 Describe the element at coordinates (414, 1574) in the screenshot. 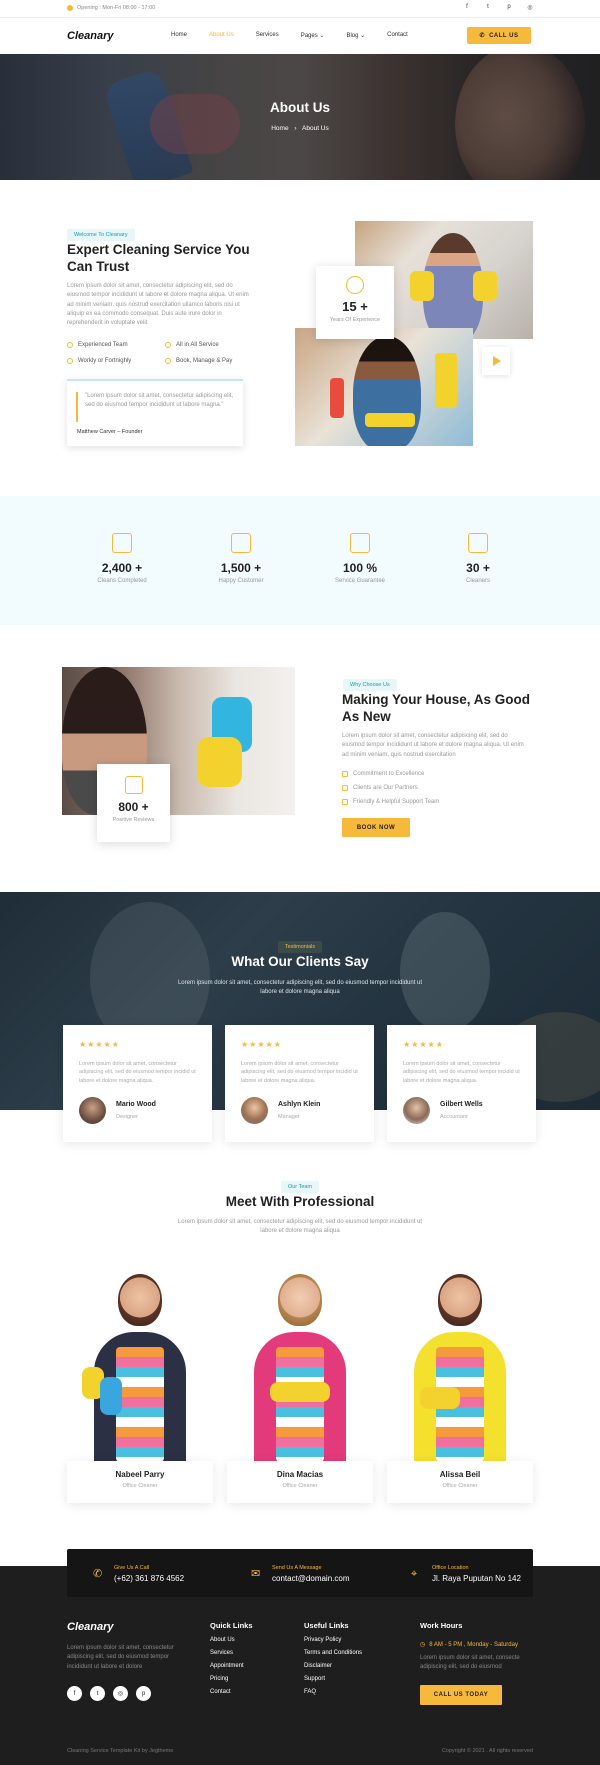

I see `location-pin-icon: ⌖` at that location.